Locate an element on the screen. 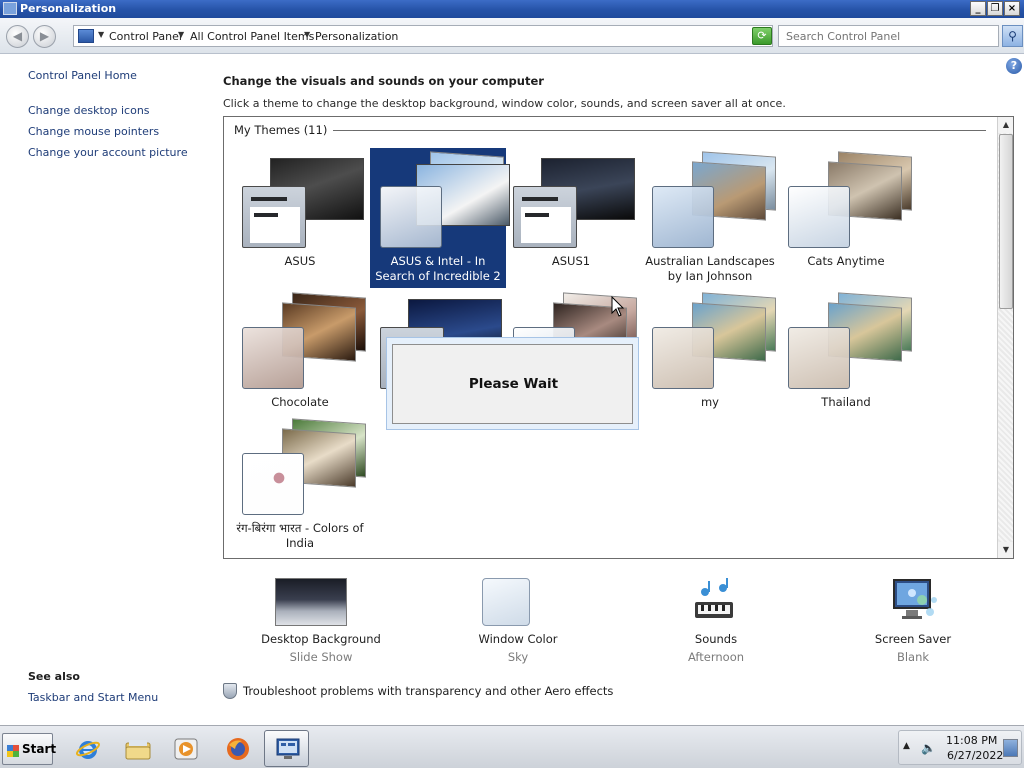 Image resolution: width=1024 pixels, height=768 pixels. taskbar-internet-explorer is located at coordinates (86, 748).